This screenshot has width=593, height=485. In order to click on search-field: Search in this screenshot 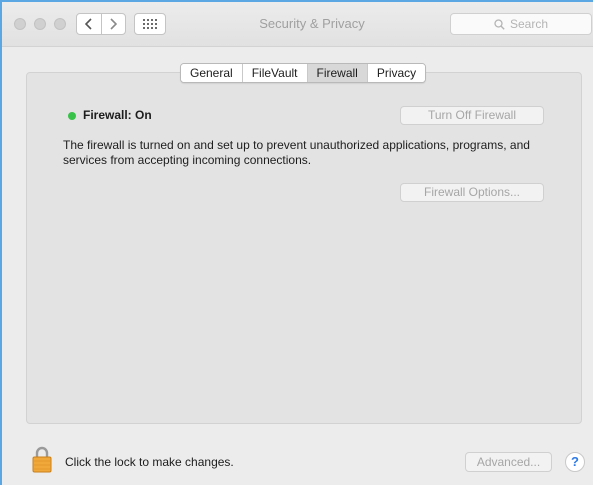, I will do `click(521, 24)`.